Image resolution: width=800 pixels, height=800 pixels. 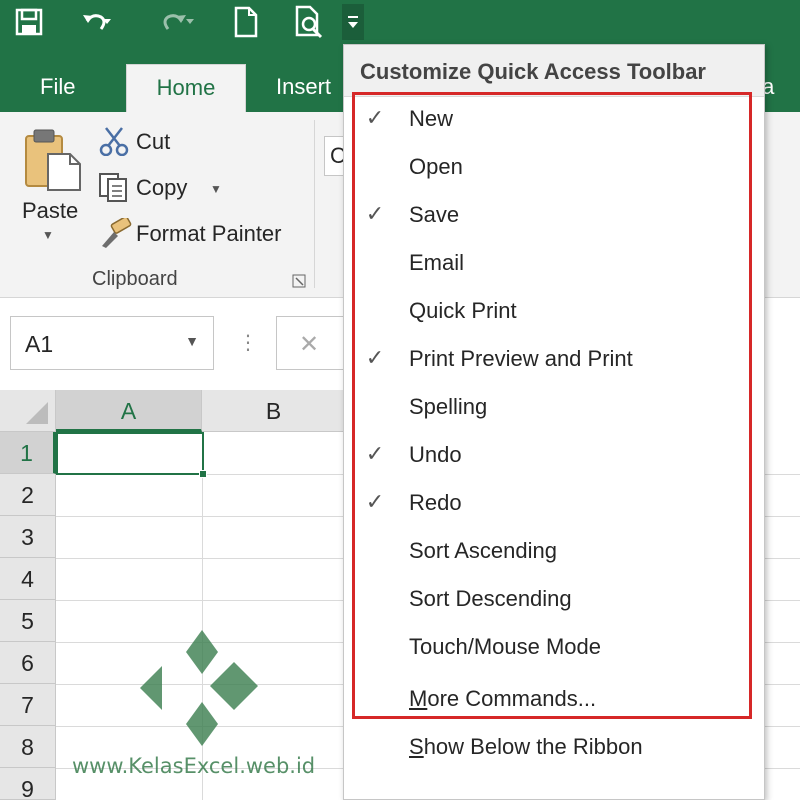 What do you see at coordinates (552, 599) in the screenshot?
I see `menu-item-sort-descending: Sort Descending` at bounding box center [552, 599].